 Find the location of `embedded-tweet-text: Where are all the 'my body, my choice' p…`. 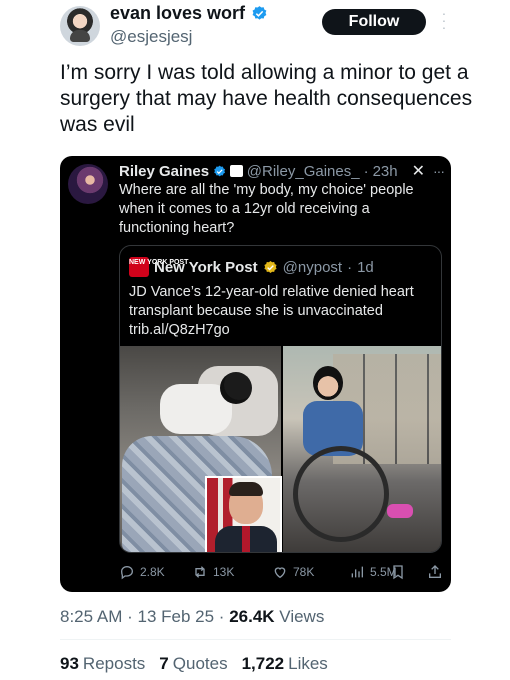

embedded-tweet-text: Where are all the 'my body, my choice' p… is located at coordinates (266, 209).